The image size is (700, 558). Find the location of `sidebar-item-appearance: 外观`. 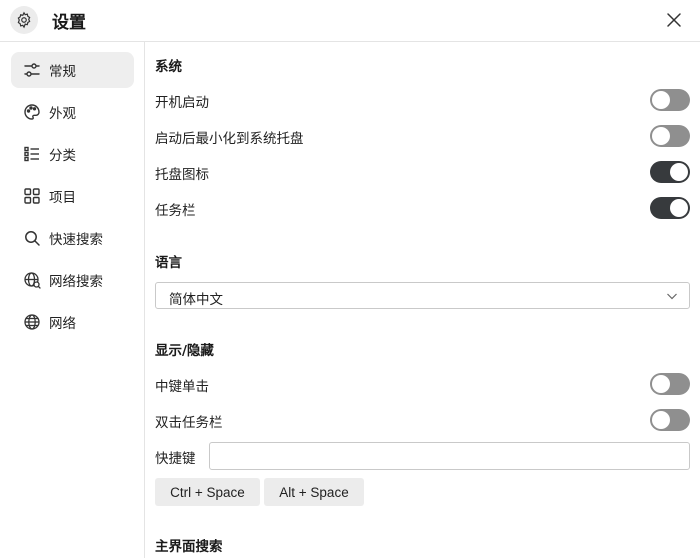

sidebar-item-appearance: 外观 is located at coordinates (72, 112).